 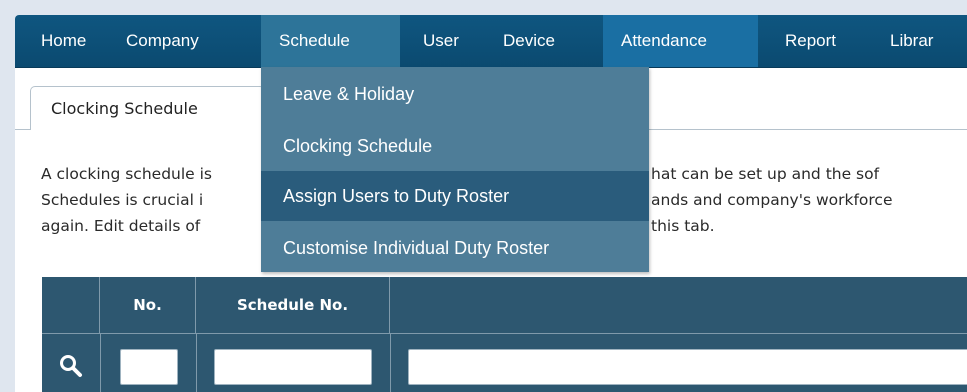 I want to click on menu-item-clocking-schedule: Clocking Schedule, so click(x=455, y=146).